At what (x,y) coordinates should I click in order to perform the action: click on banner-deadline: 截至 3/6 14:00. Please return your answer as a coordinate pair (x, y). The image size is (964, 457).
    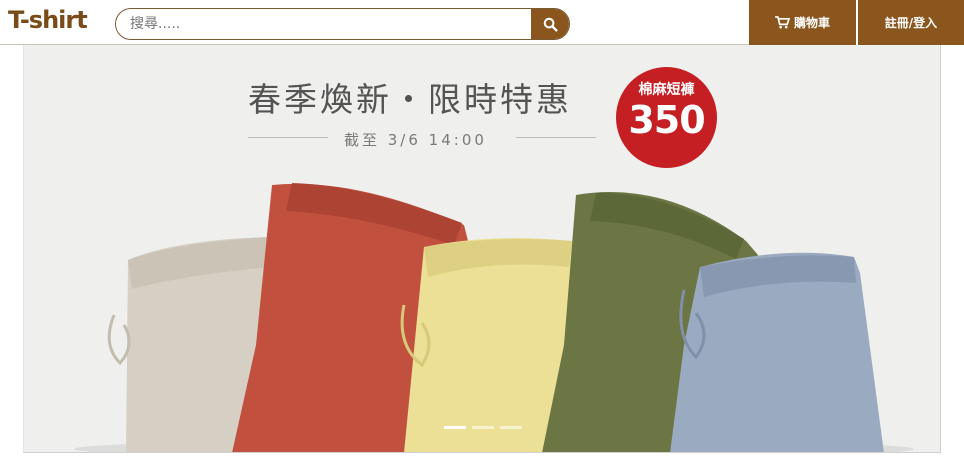
    Looking at the image, I should click on (415, 140).